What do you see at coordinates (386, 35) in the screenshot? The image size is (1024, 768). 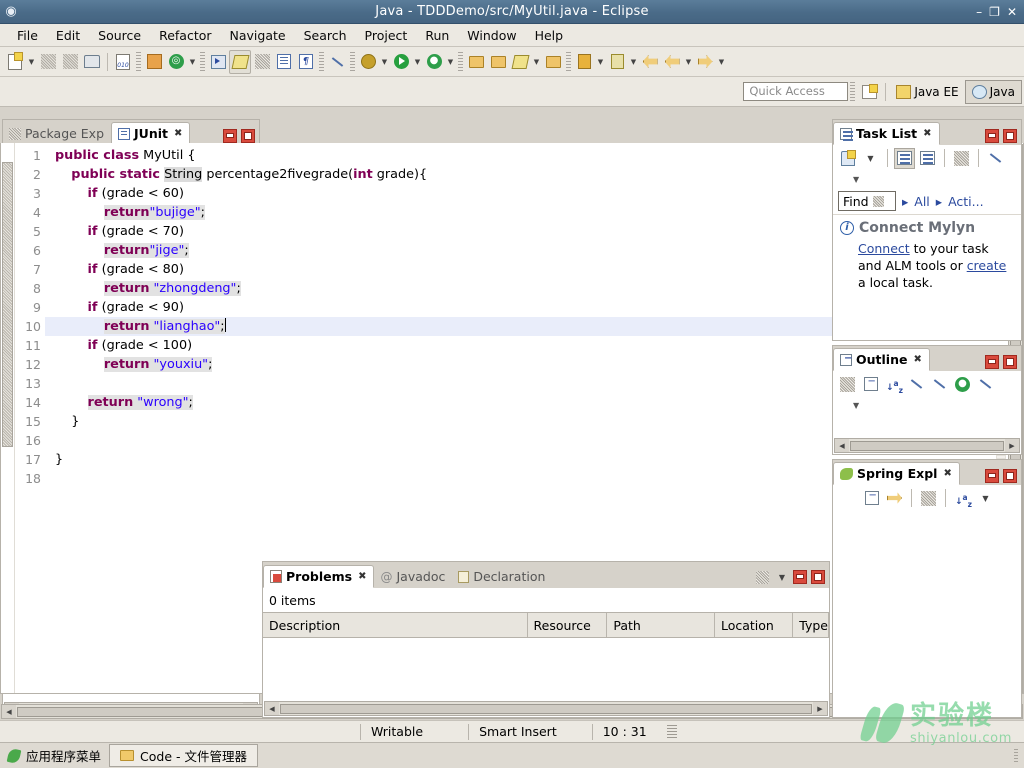 I see `menu-item-project: Project` at bounding box center [386, 35].